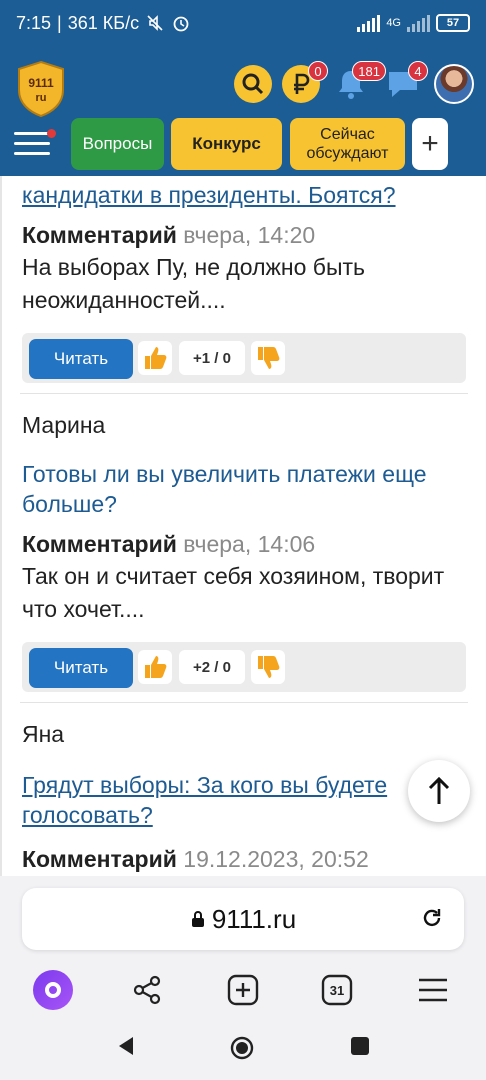  I want to click on browser-menu-button, so click(433, 990).